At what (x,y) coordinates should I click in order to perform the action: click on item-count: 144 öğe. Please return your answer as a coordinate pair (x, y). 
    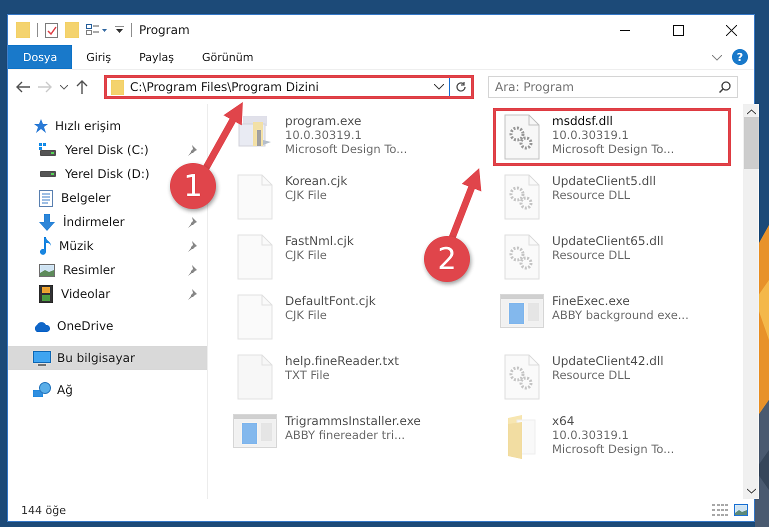
    Looking at the image, I should click on (43, 510).